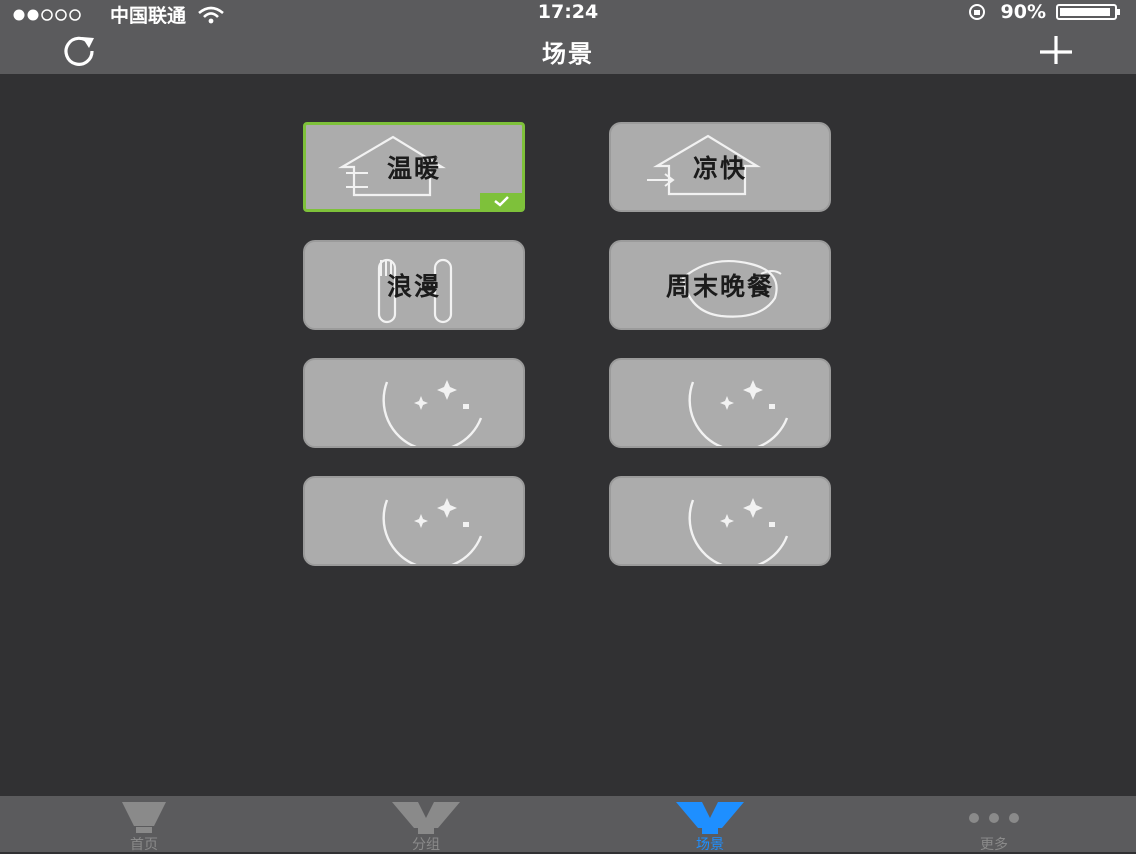 The width and height of the screenshot is (1136, 854). What do you see at coordinates (1023, 12) in the screenshot?
I see `battery-percent: 90%` at bounding box center [1023, 12].